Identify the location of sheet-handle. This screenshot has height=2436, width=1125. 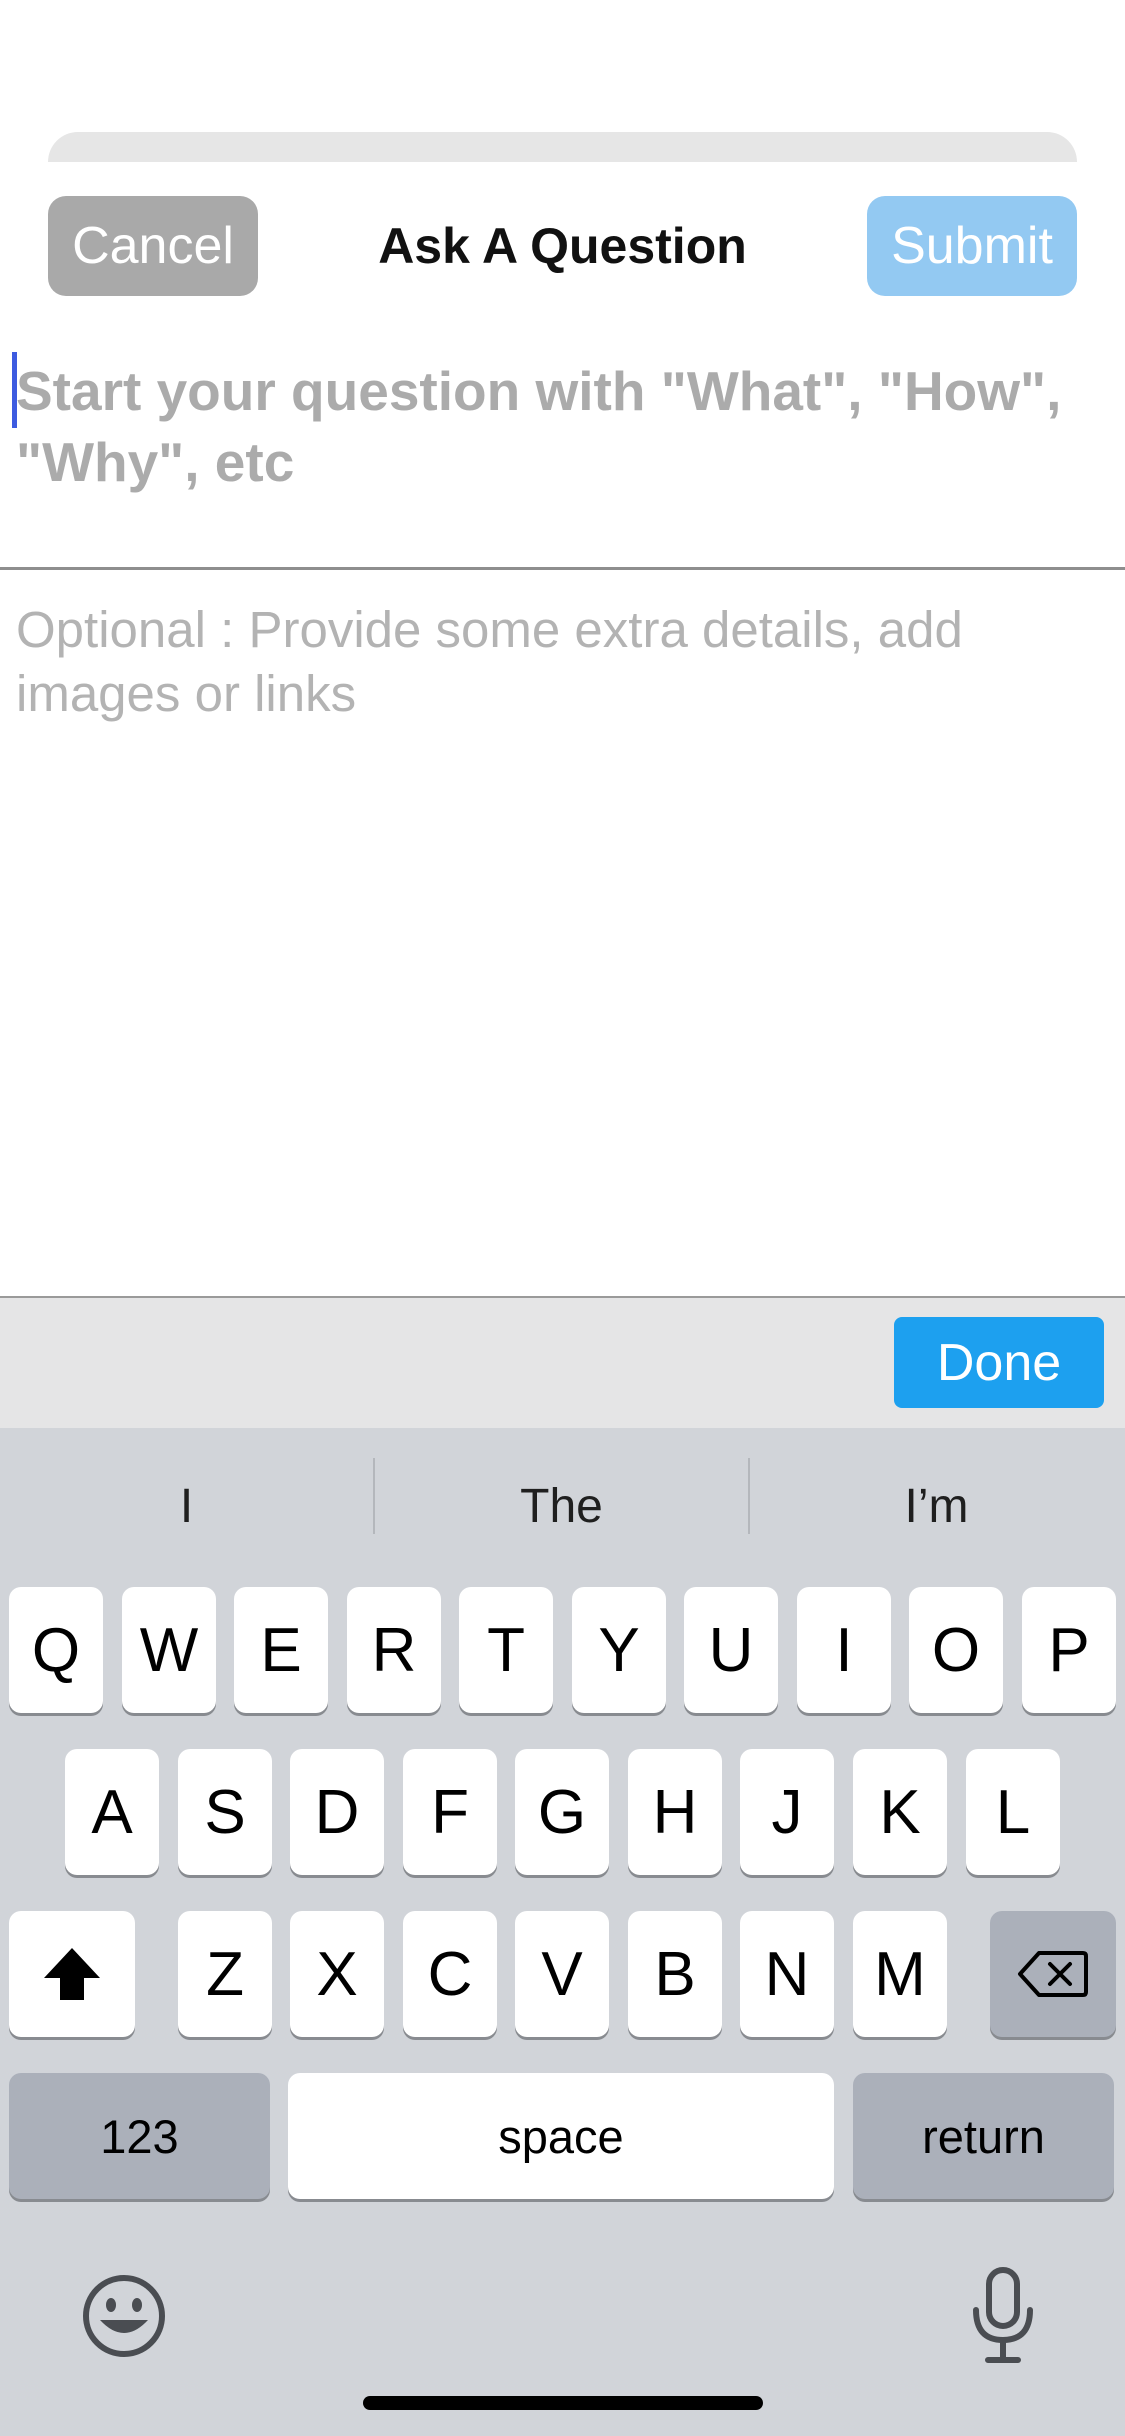
(562, 147).